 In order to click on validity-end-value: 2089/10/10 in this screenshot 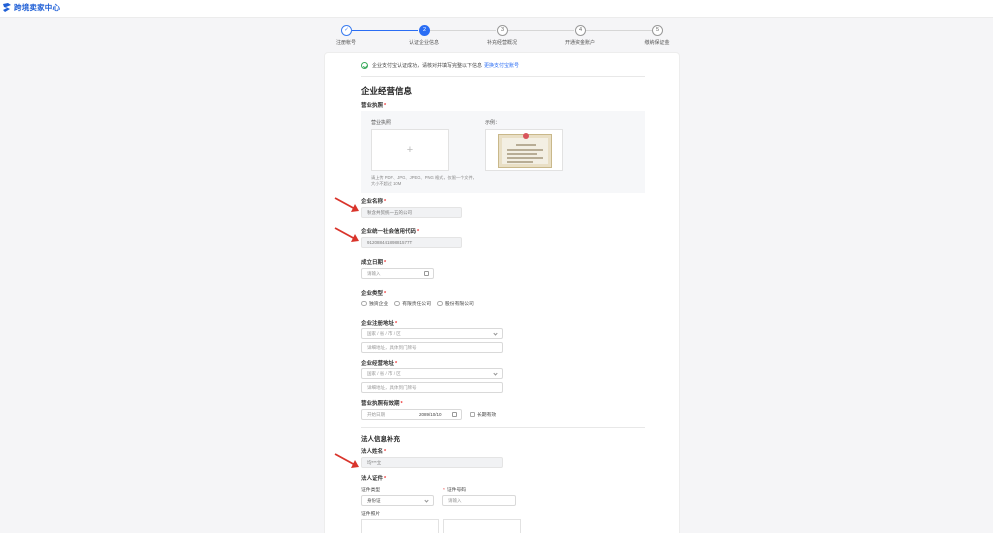, I will do `click(430, 414)`.